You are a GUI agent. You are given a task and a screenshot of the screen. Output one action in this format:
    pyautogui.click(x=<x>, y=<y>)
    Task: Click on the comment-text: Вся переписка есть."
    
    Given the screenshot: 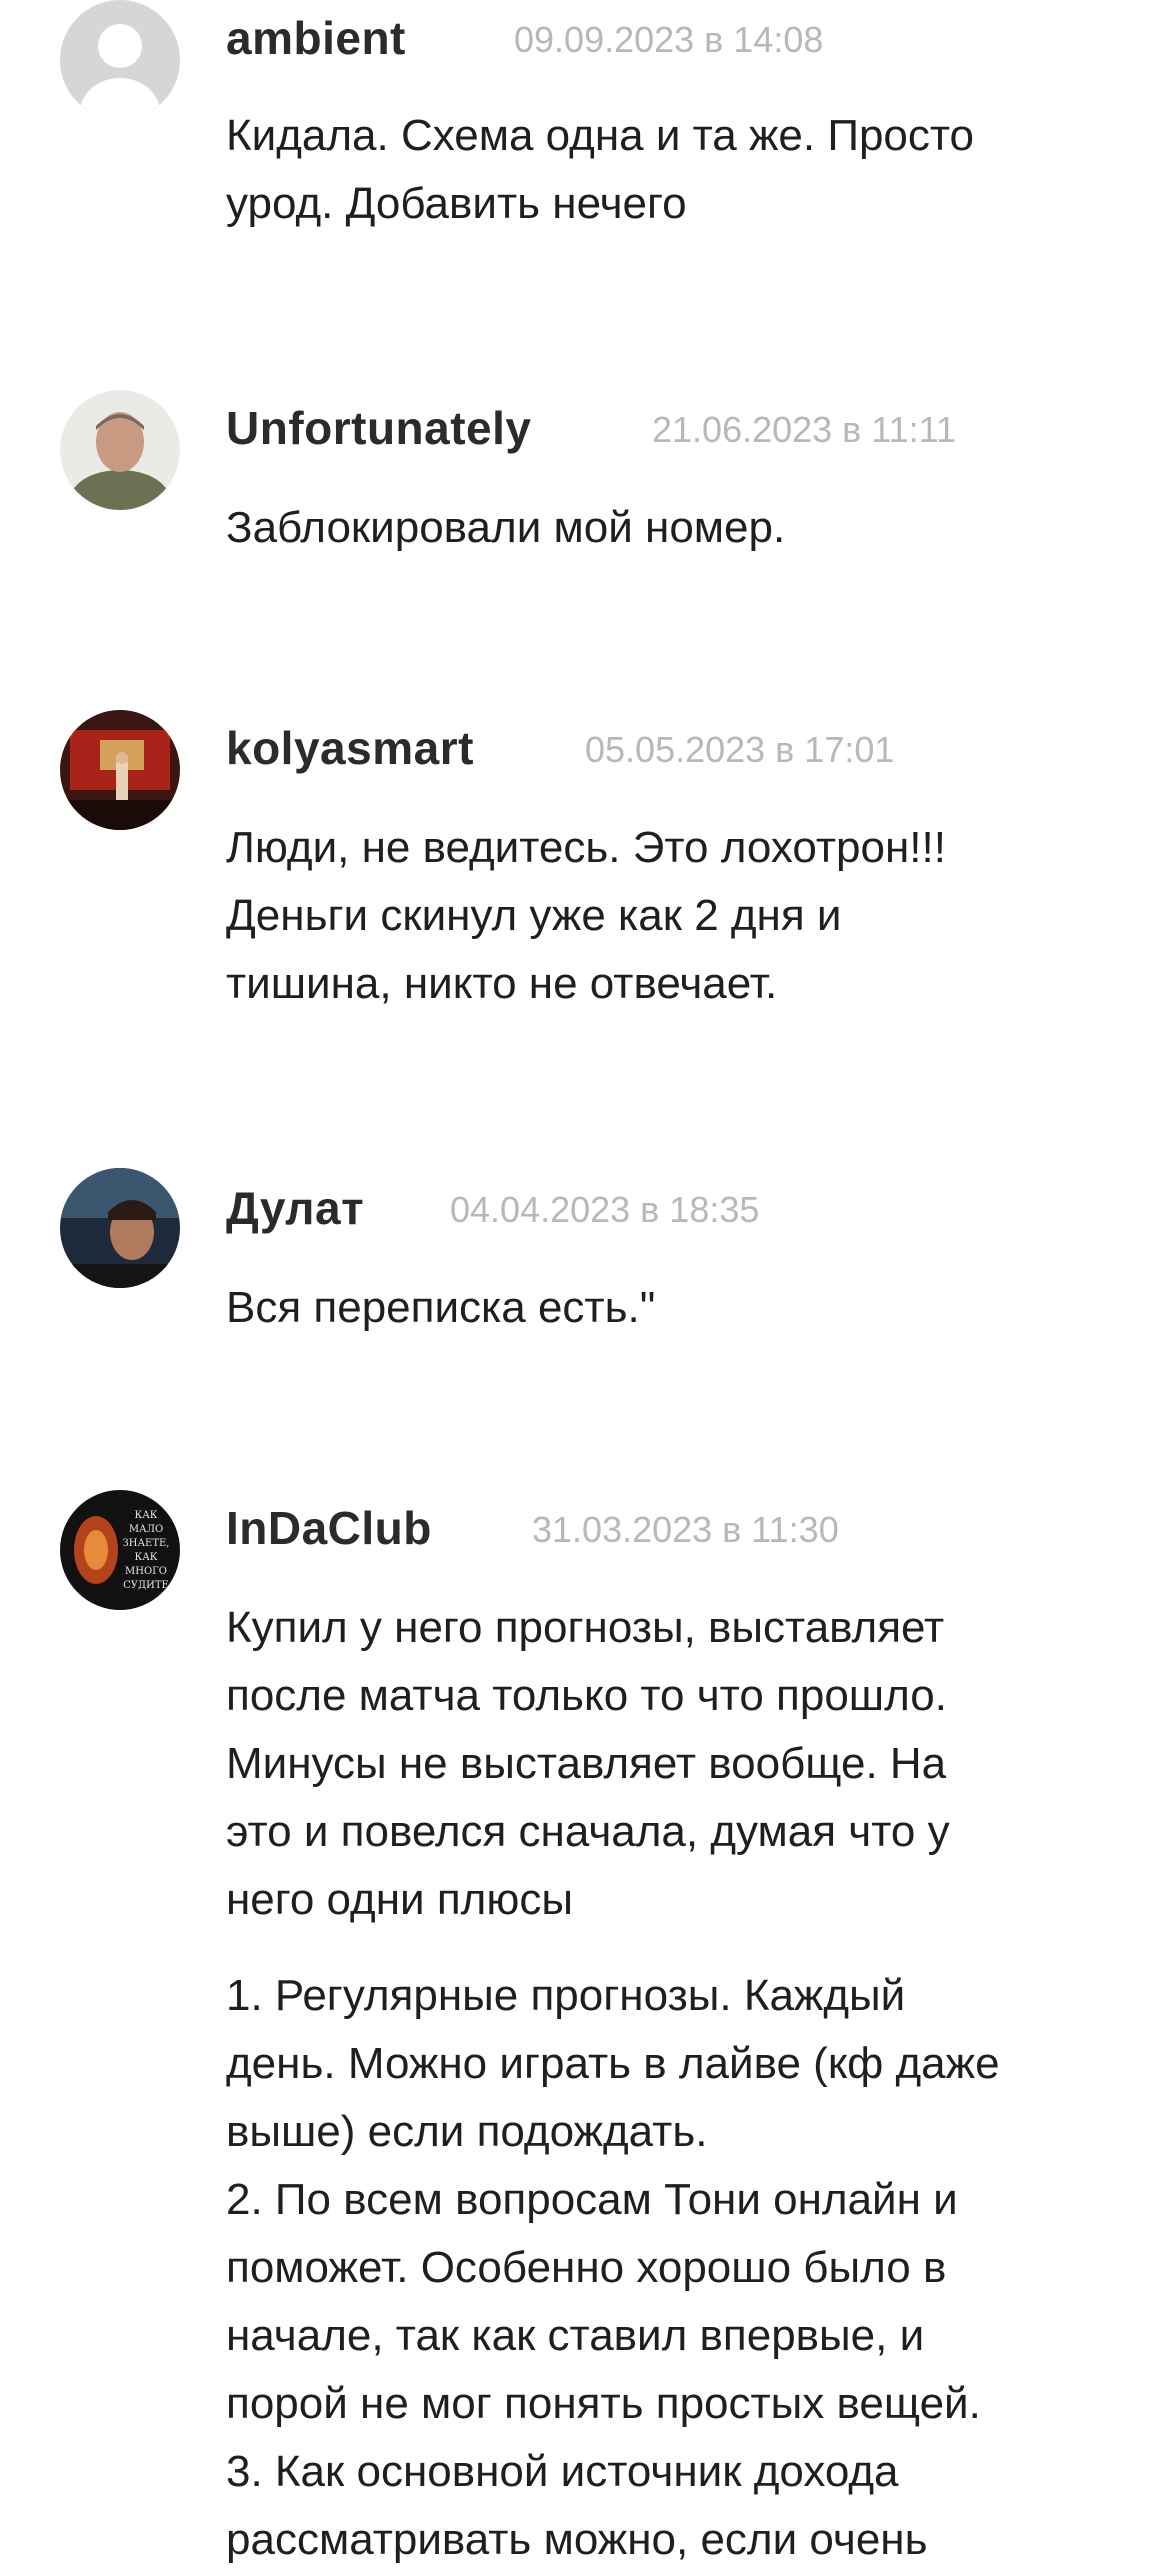 What is the action you would take?
    pyautogui.click(x=441, y=1307)
    